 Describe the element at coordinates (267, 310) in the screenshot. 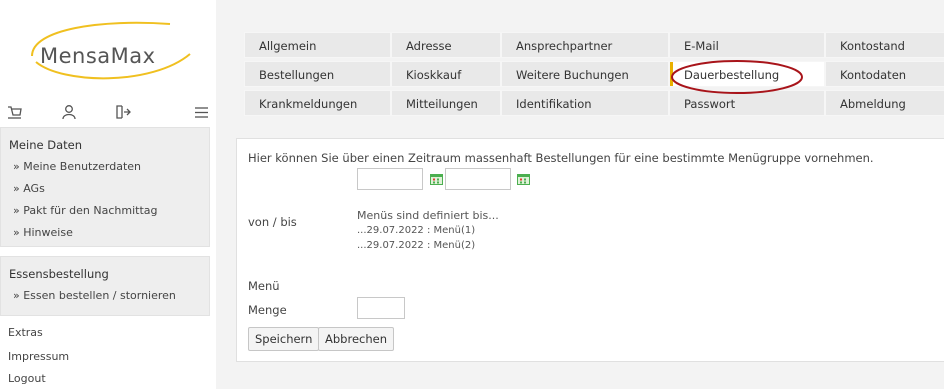

I see `menge-label: Menge` at that location.